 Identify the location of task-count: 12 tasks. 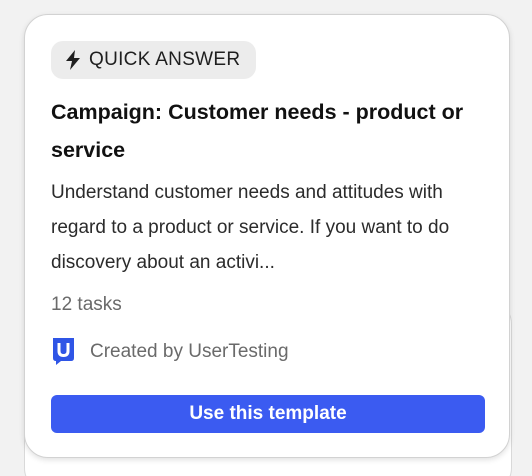
(86, 304).